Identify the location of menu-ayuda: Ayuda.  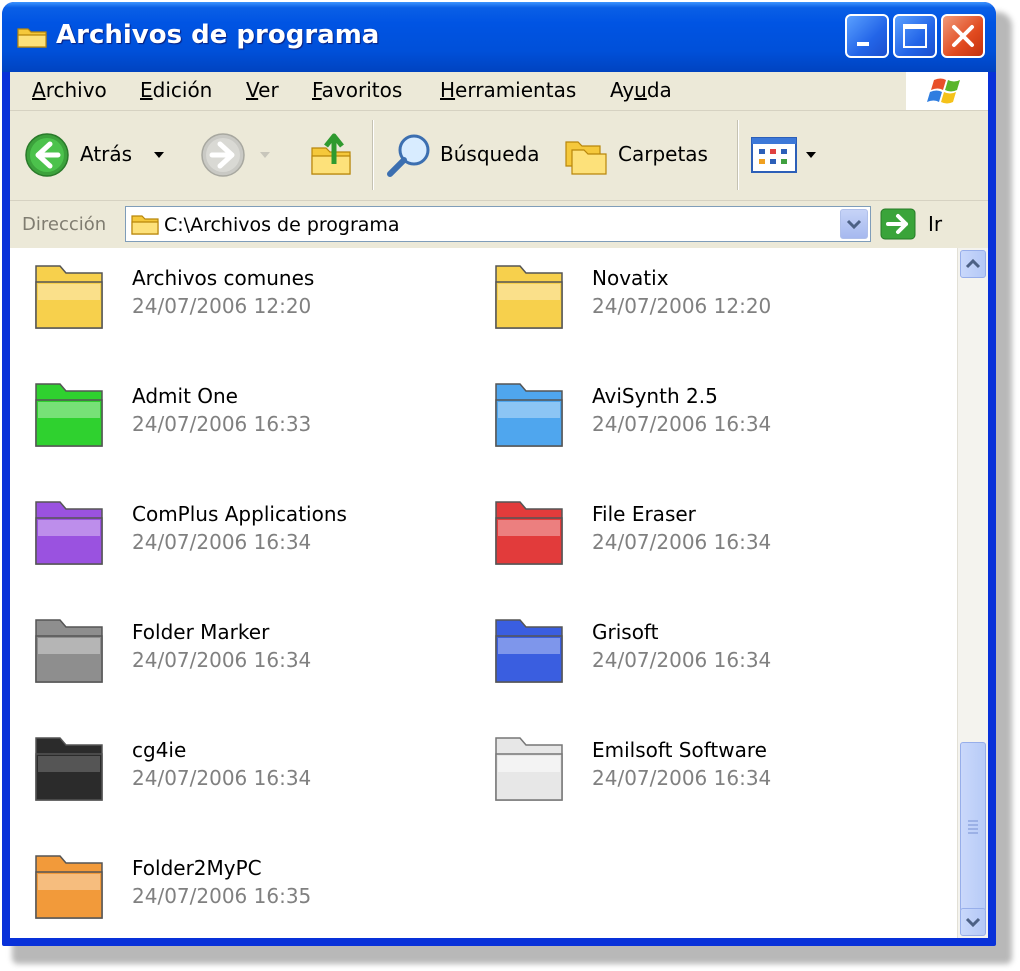
(641, 90).